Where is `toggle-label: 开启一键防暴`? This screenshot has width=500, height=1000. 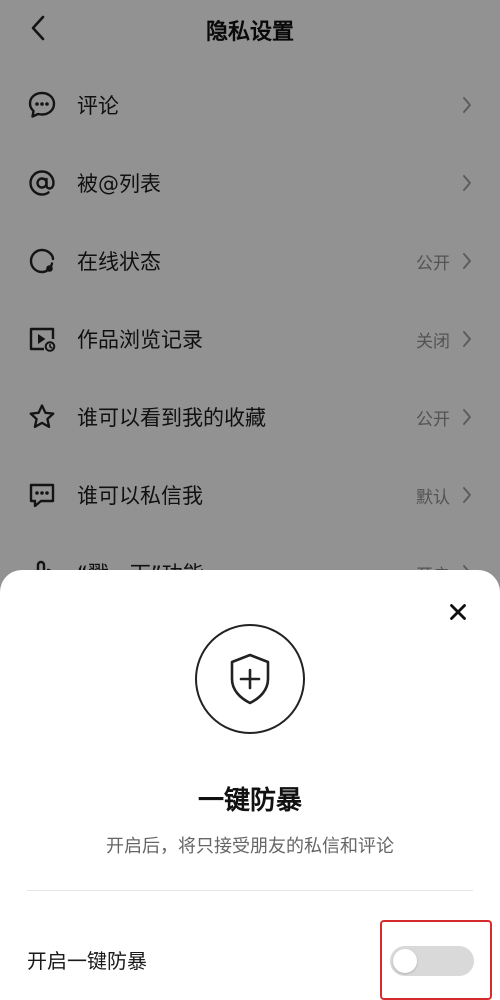 toggle-label: 开启一键防暴 is located at coordinates (87, 961).